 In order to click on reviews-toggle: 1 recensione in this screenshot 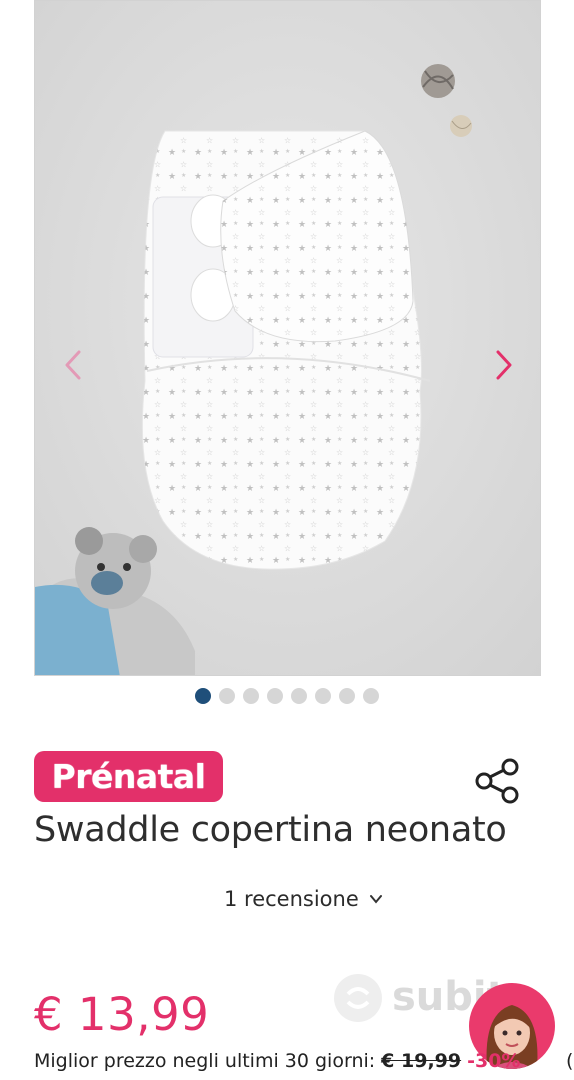, I will do `click(303, 899)`.